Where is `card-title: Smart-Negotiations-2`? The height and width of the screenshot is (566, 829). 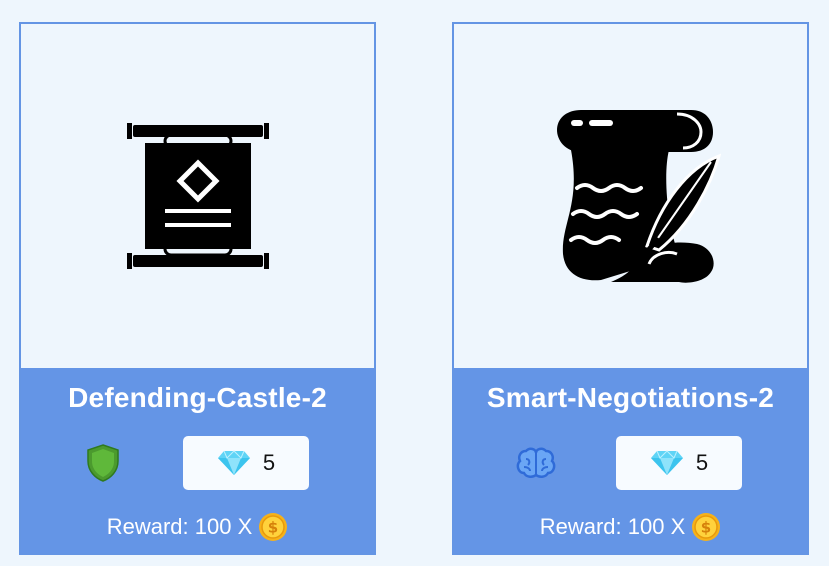 card-title: Smart-Negotiations-2 is located at coordinates (630, 397).